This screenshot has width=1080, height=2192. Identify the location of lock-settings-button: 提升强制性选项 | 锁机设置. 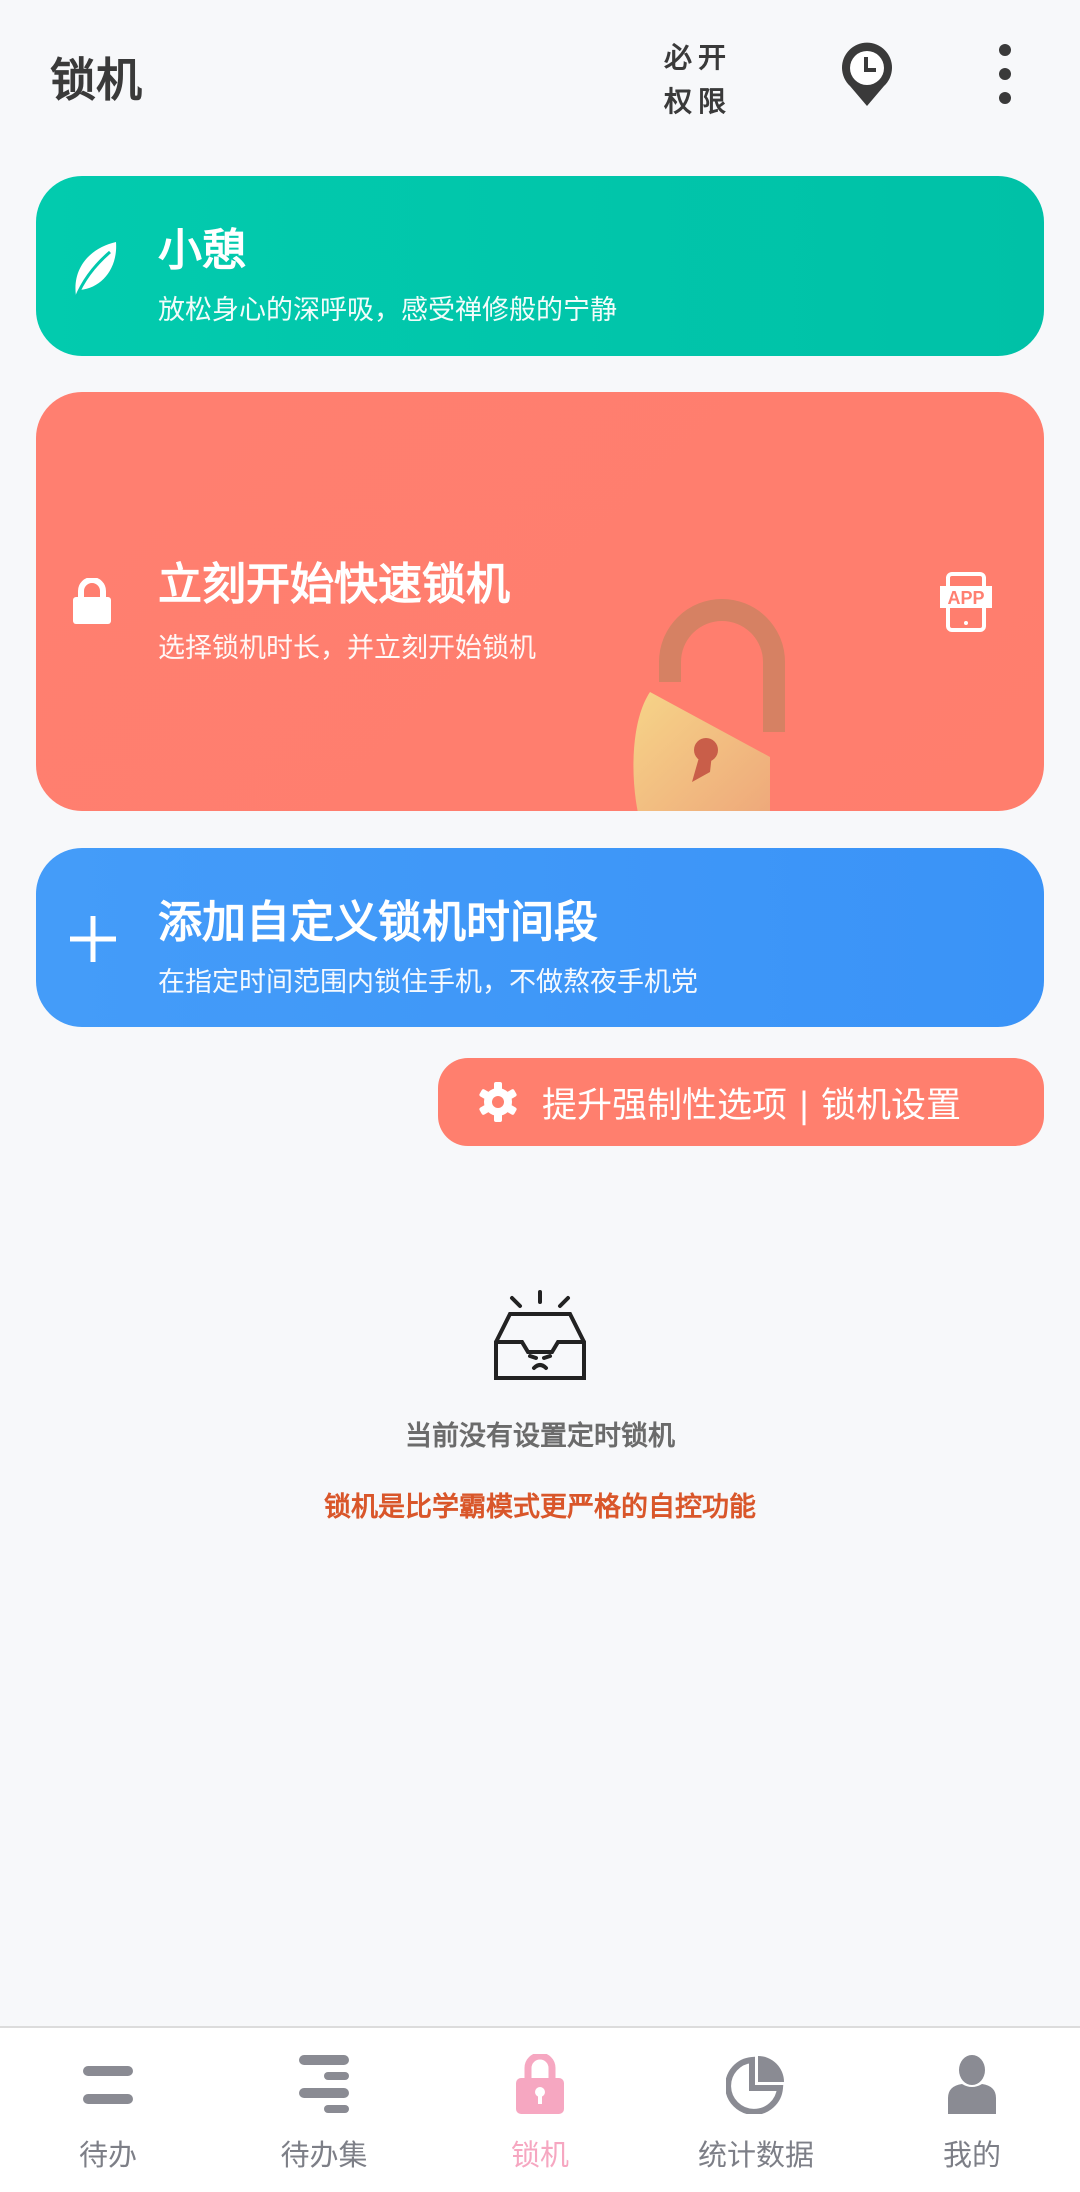
(741, 1102).